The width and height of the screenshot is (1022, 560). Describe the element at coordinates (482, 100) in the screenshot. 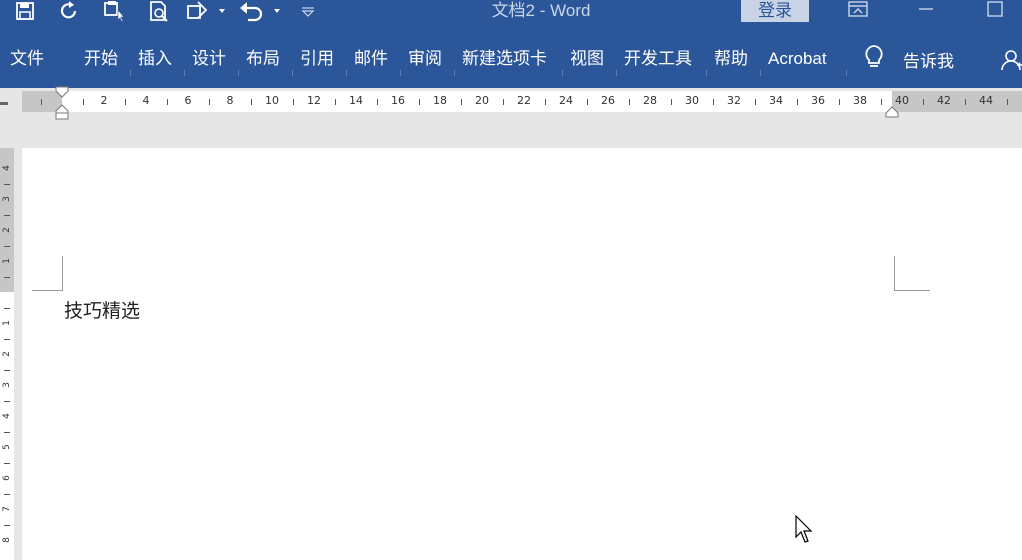

I see `ruler-label: 20` at that location.